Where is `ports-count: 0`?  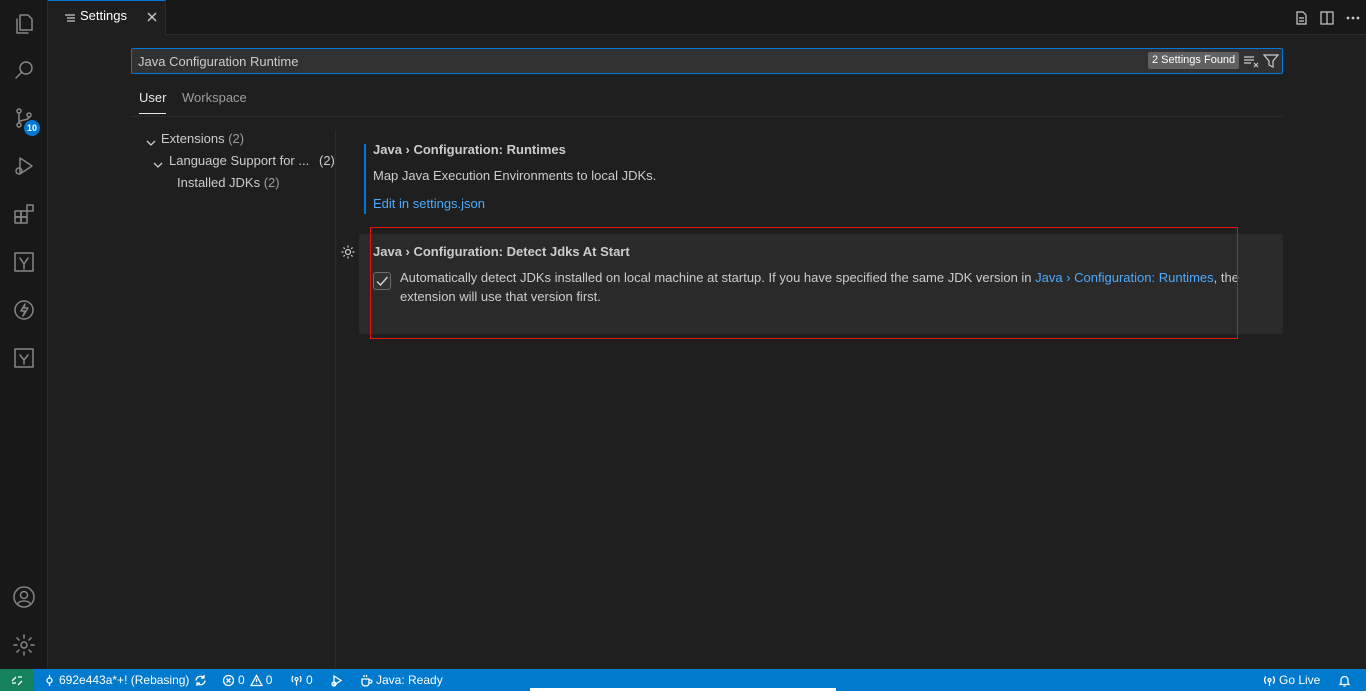 ports-count: 0 is located at coordinates (309, 680).